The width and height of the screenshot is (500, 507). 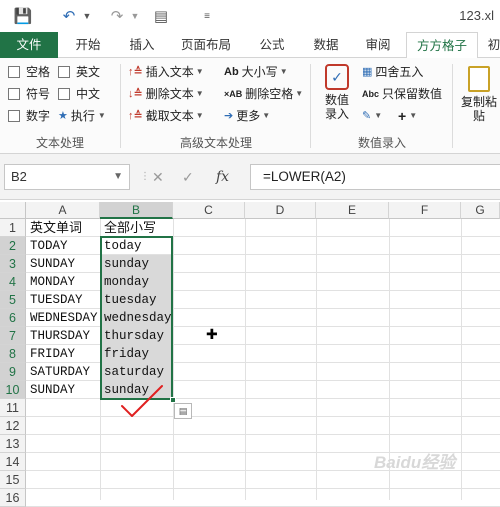 I want to click on ribbon-tabs: 文件 开始 插入 页面布局 公式 数据 审阅 方方格子 初, so click(x=250, y=45).